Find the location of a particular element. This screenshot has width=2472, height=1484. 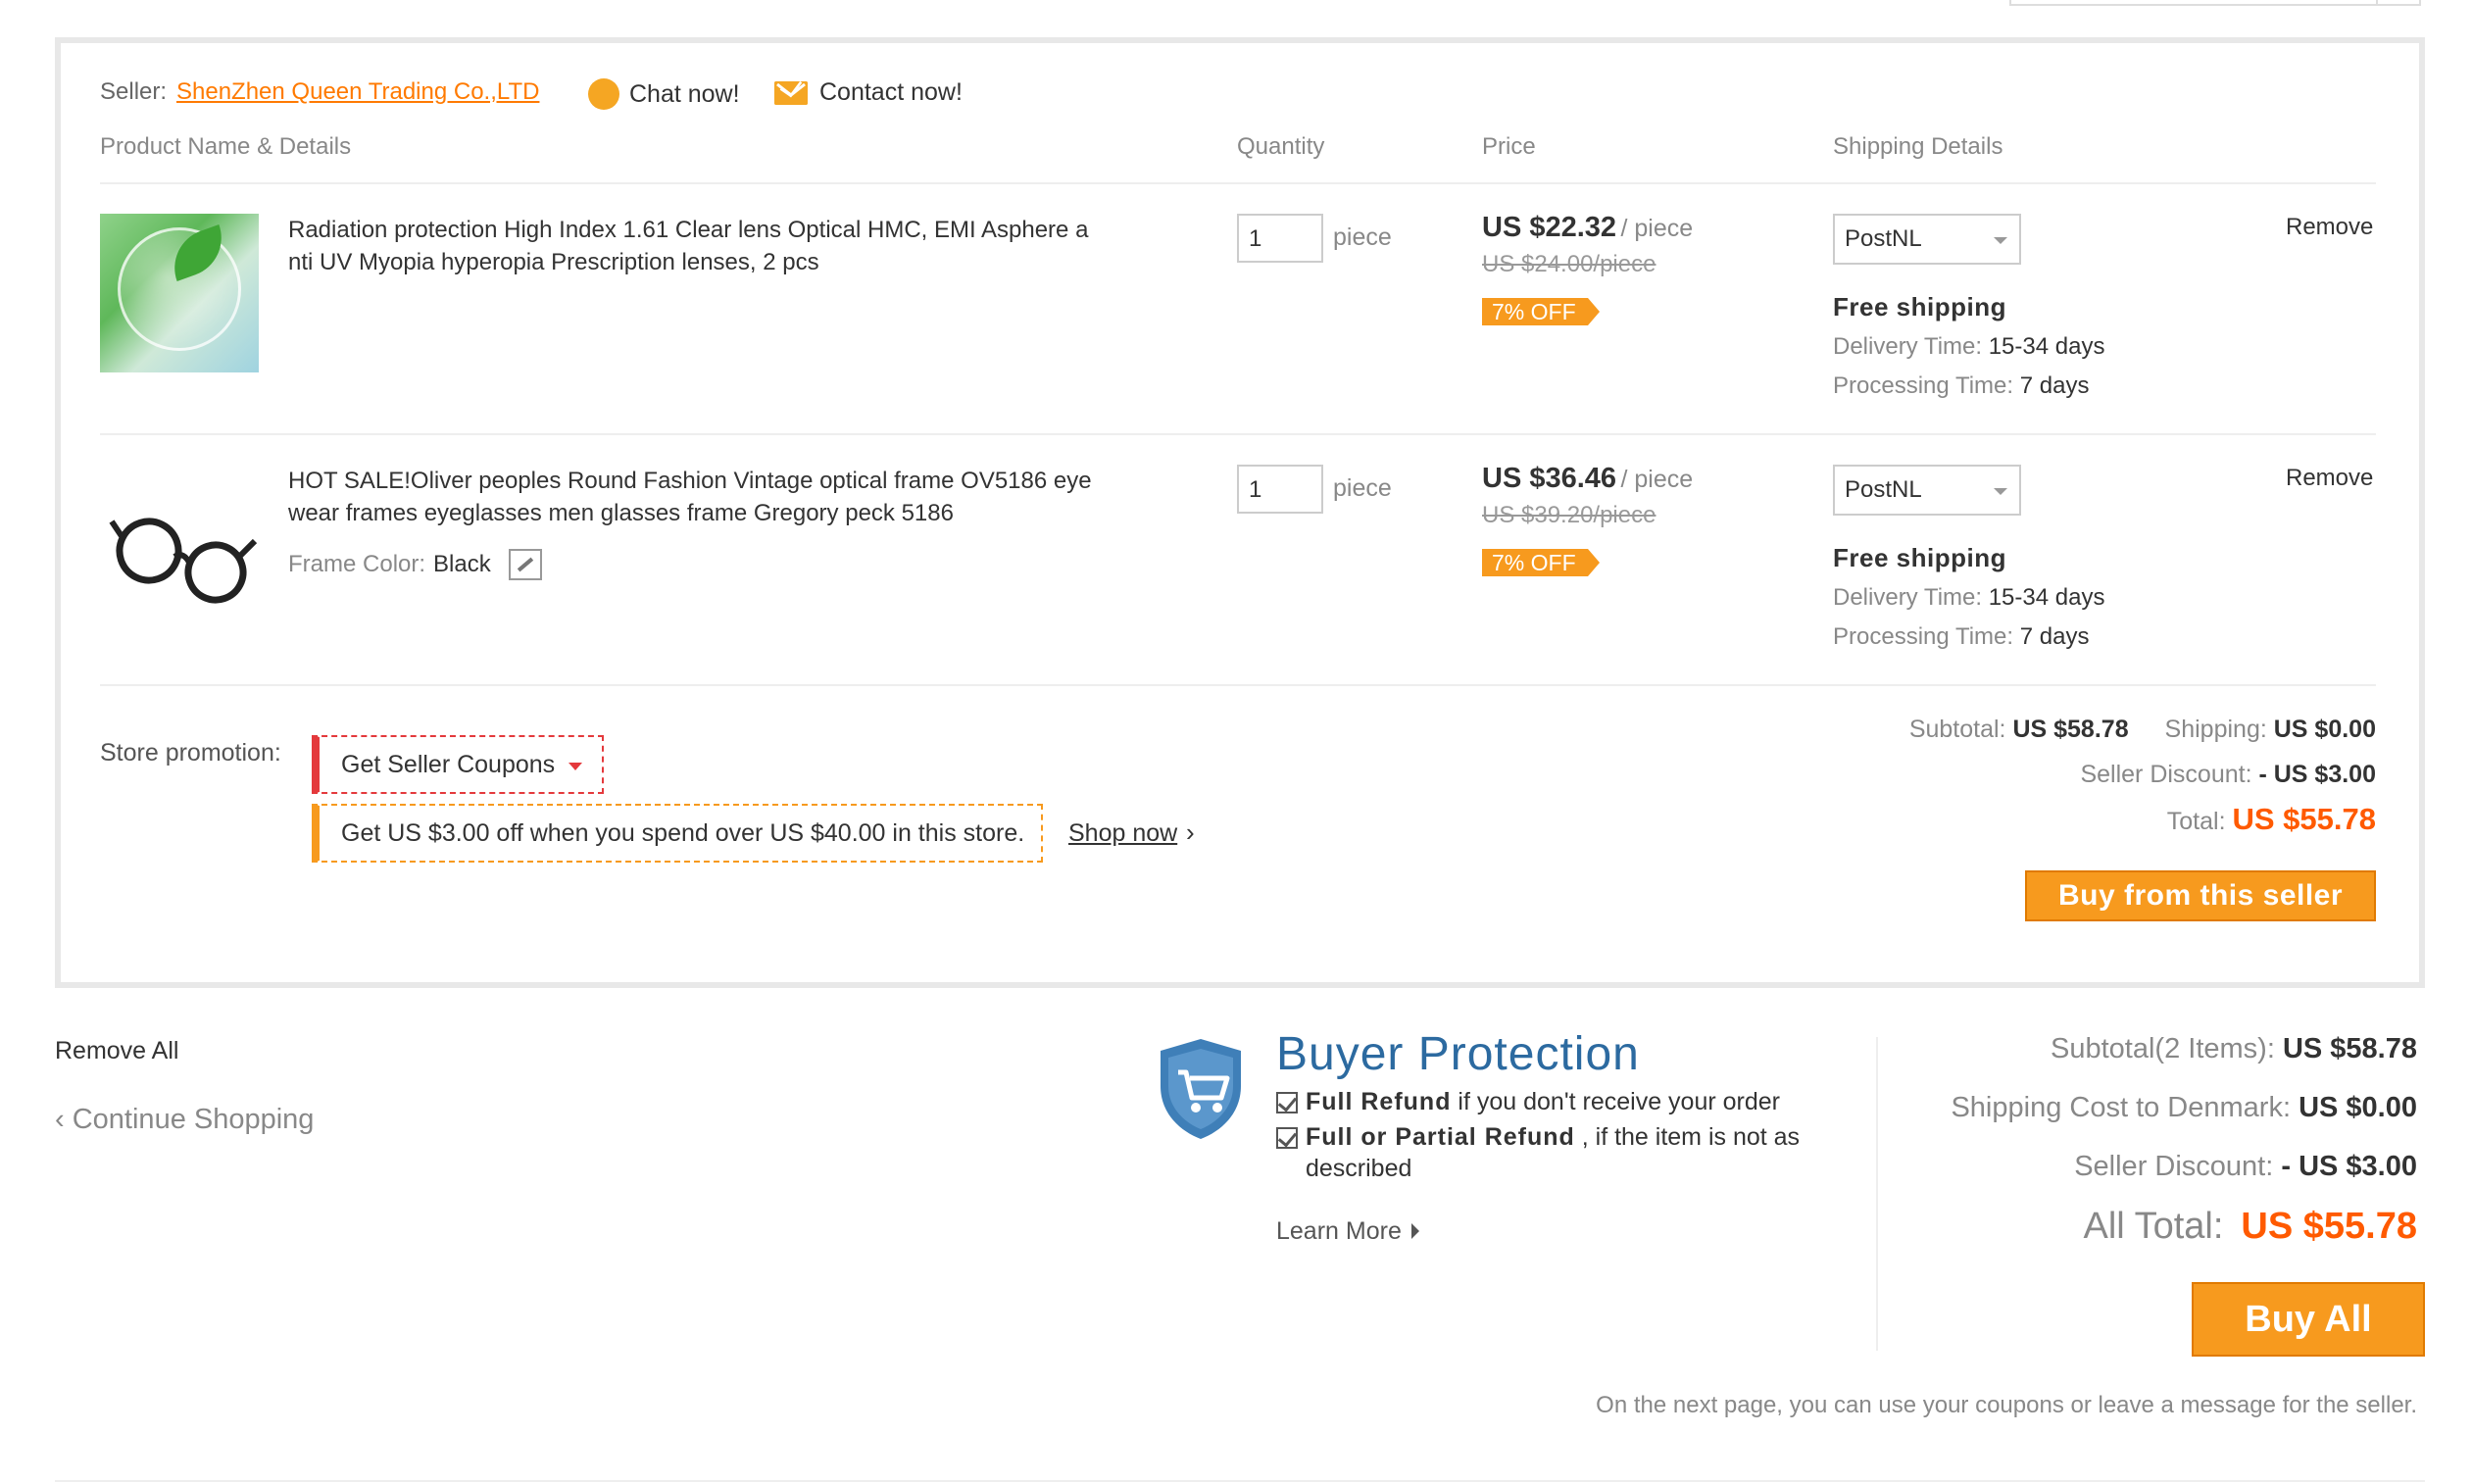

protection-item-text: , if the item is not as is located at coordinates (1687, 1137).